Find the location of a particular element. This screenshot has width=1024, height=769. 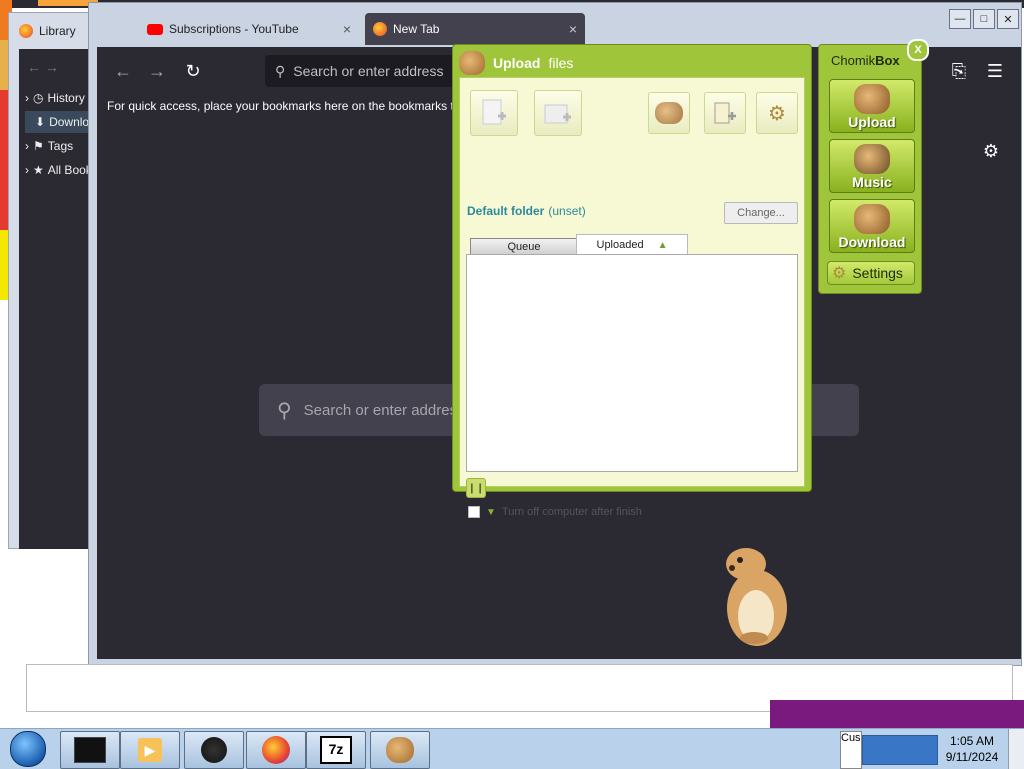

clipboard-add-button is located at coordinates (725, 113).